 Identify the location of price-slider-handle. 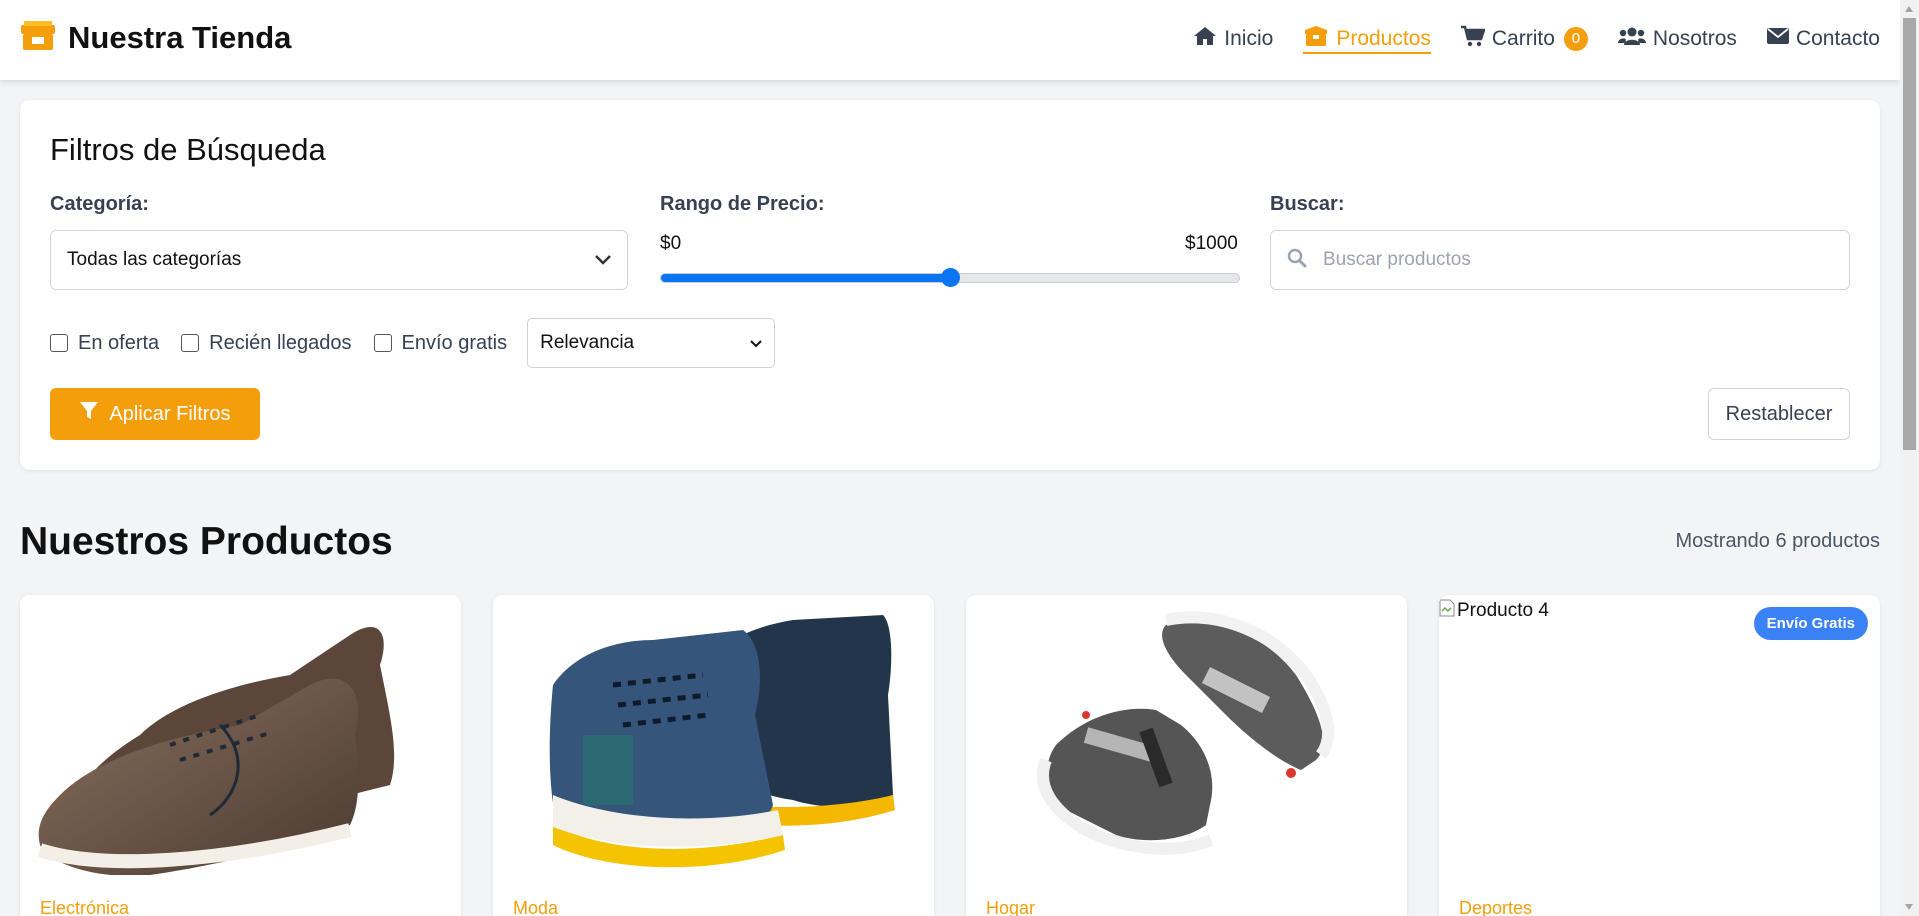
(950, 277).